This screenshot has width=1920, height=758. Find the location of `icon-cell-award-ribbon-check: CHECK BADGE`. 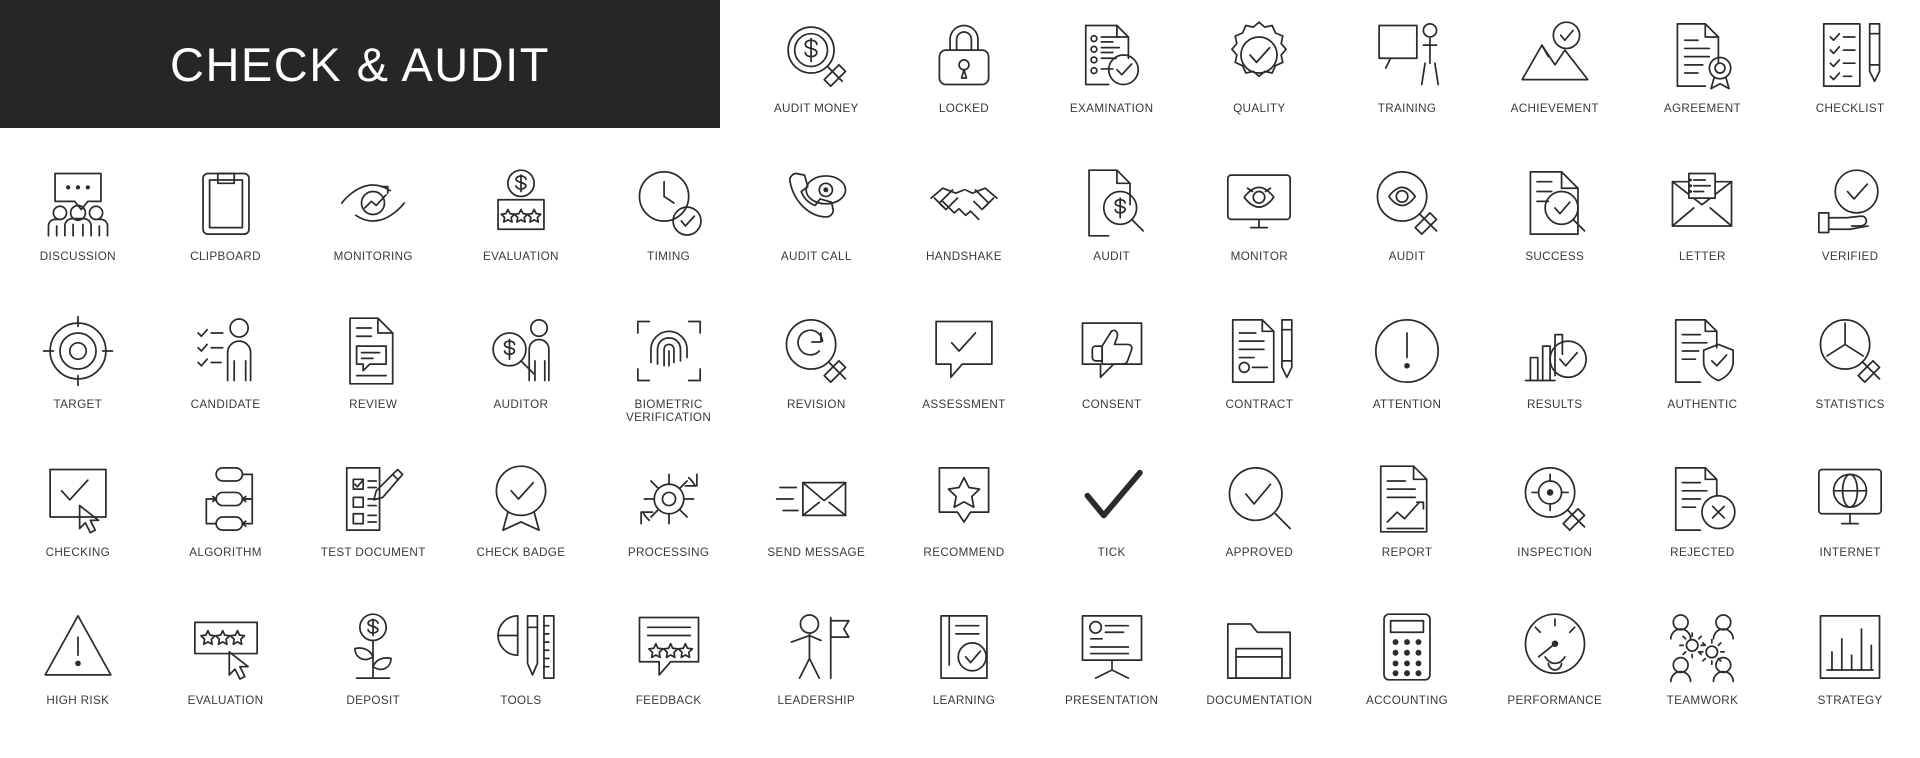

icon-cell-award-ribbon-check: CHECK BADGE is located at coordinates (521, 518).